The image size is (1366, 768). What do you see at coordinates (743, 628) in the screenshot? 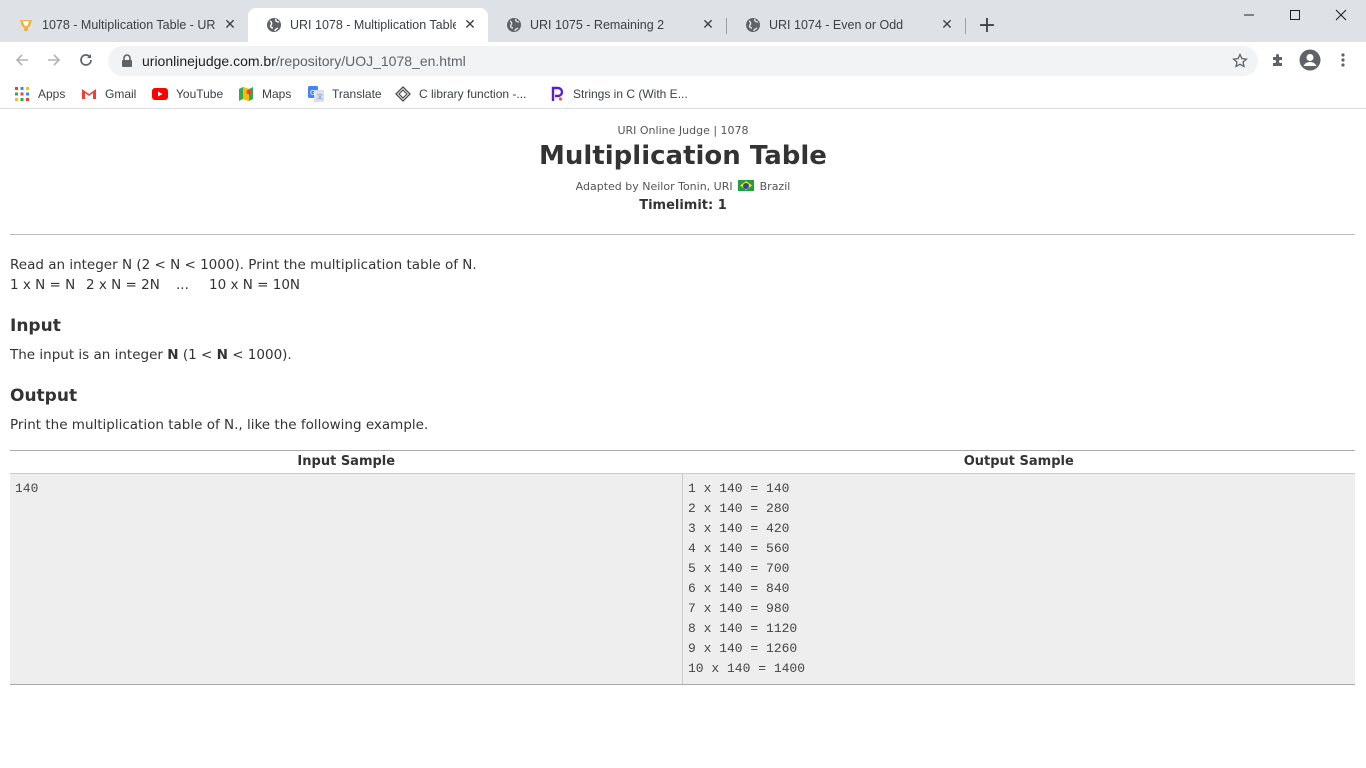
I see `output-sample-line: 8 x 140 = 1120` at bounding box center [743, 628].